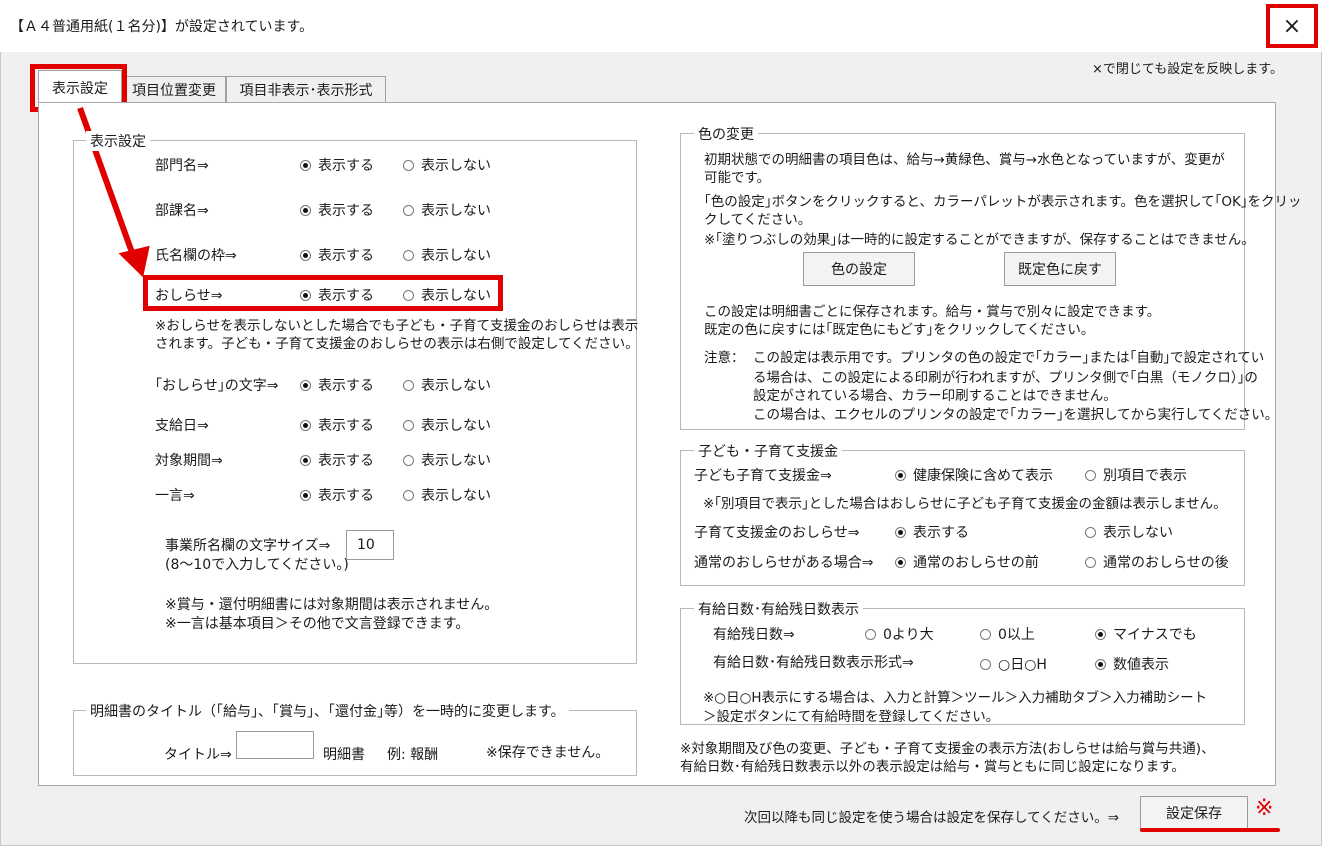 The width and height of the screenshot is (1322, 846). Describe the element at coordinates (275, 745) in the screenshot. I see `title-input` at that location.